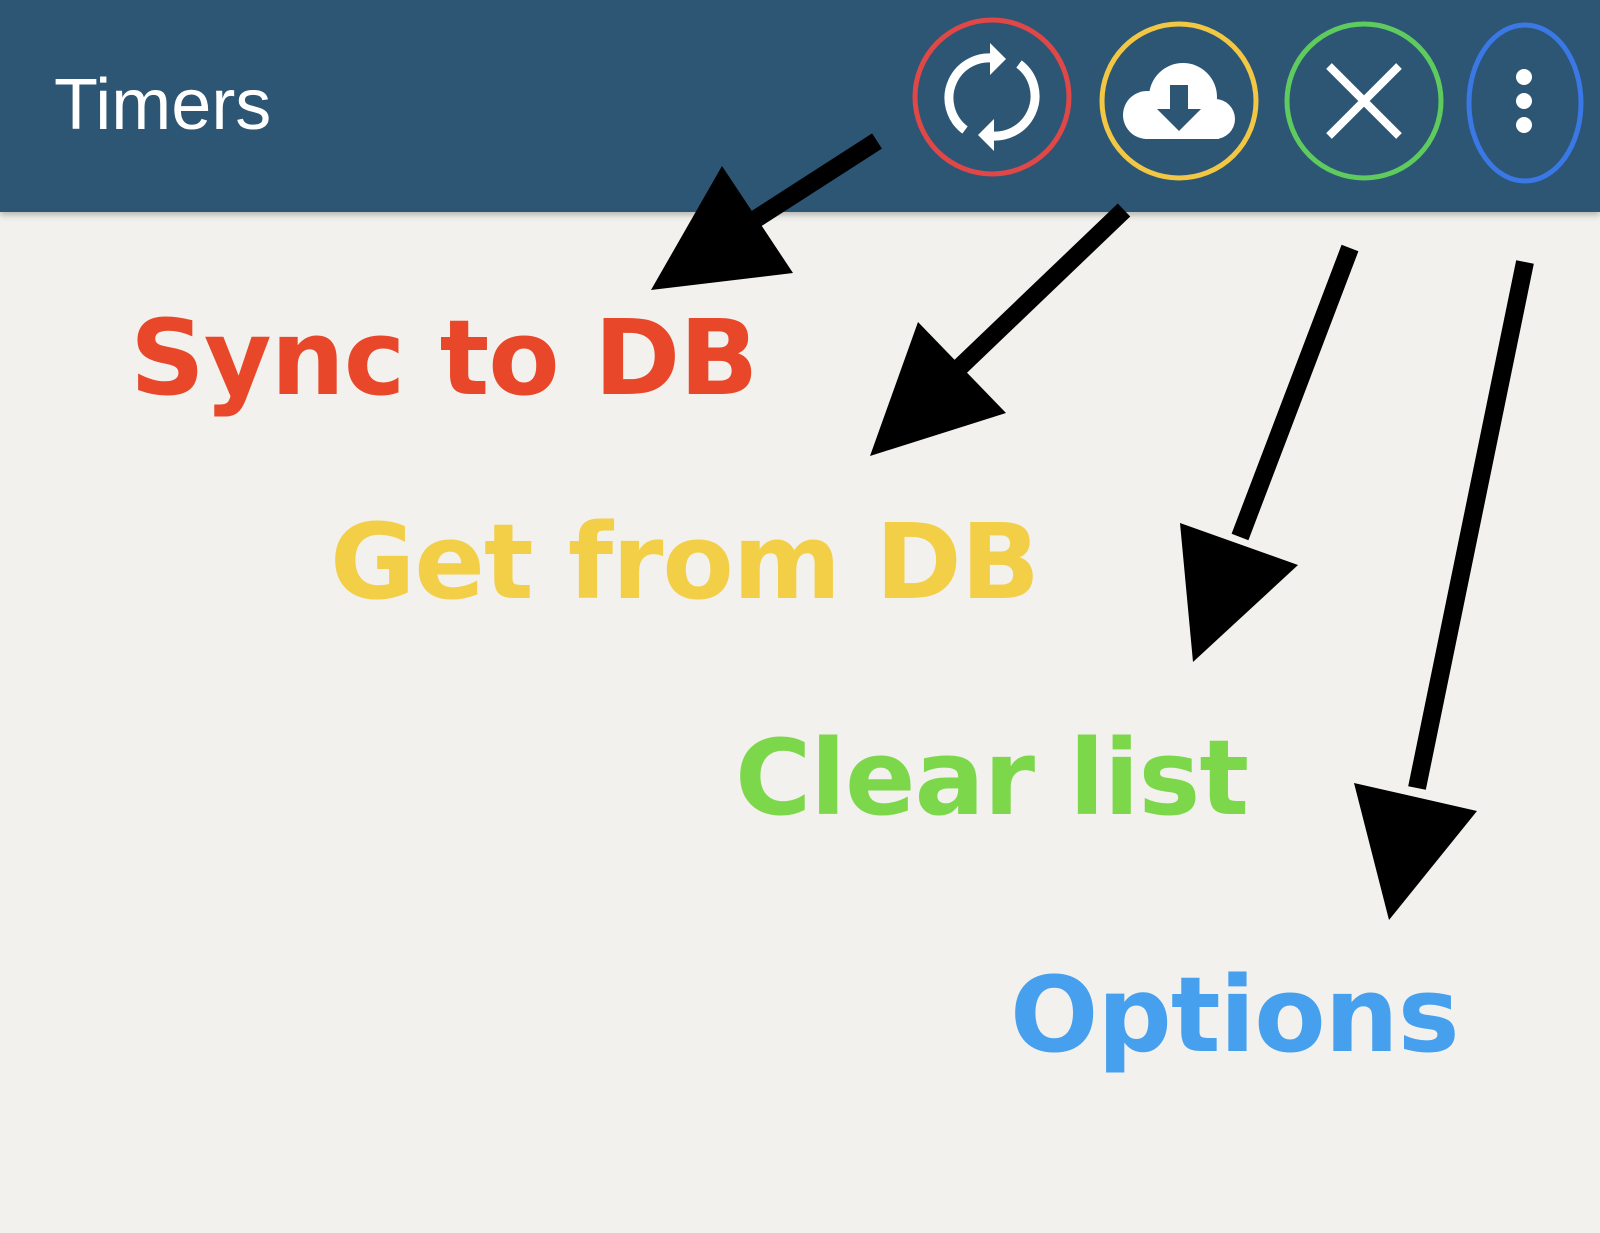 This screenshot has height=1233, width=1600. I want to click on more-vert-icon, so click(1525, 103).